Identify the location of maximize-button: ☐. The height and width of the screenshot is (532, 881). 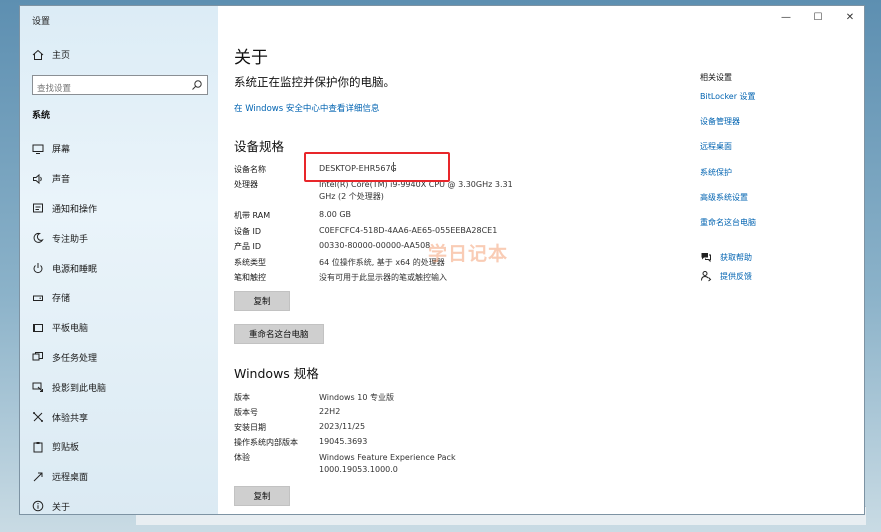
(818, 17).